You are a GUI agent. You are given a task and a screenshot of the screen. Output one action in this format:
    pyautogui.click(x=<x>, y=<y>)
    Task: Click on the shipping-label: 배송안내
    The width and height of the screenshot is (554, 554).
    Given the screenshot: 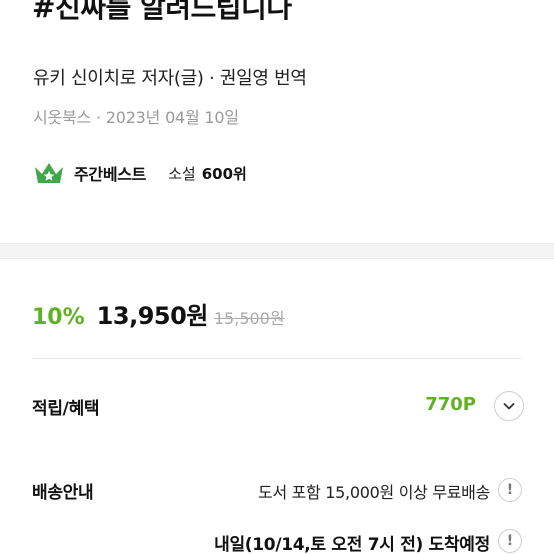 What is the action you would take?
    pyautogui.click(x=63, y=493)
    